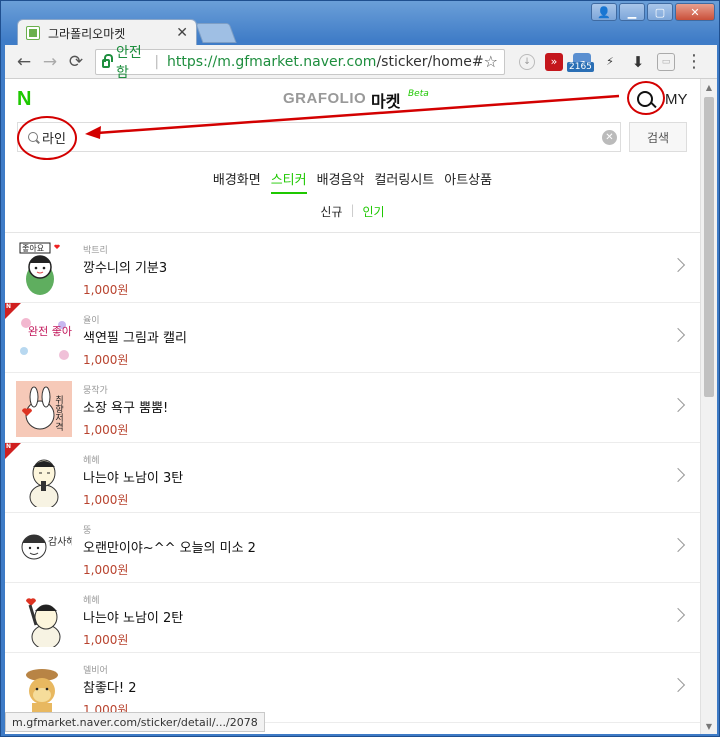 This screenshot has width=720, height=737. I want to click on lock-icon, so click(107, 61).